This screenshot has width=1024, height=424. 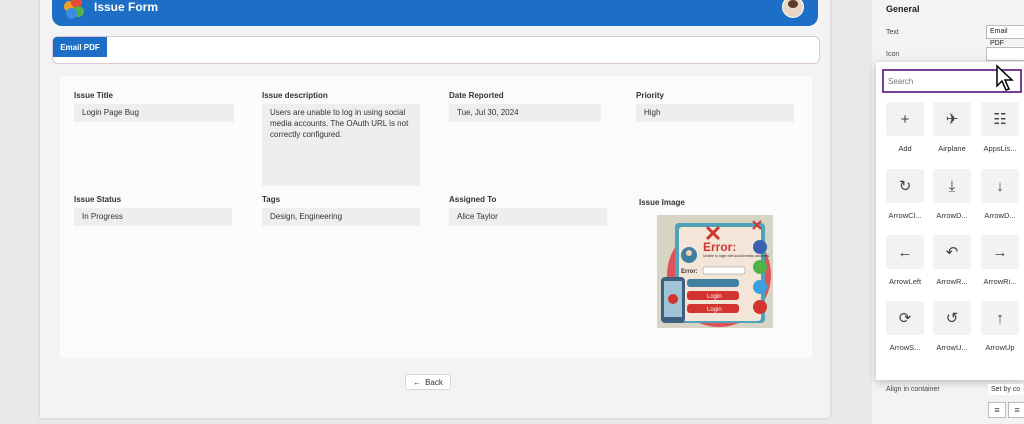 What do you see at coordinates (905, 281) in the screenshot?
I see `icon-label: ArrowLeft` at bounding box center [905, 281].